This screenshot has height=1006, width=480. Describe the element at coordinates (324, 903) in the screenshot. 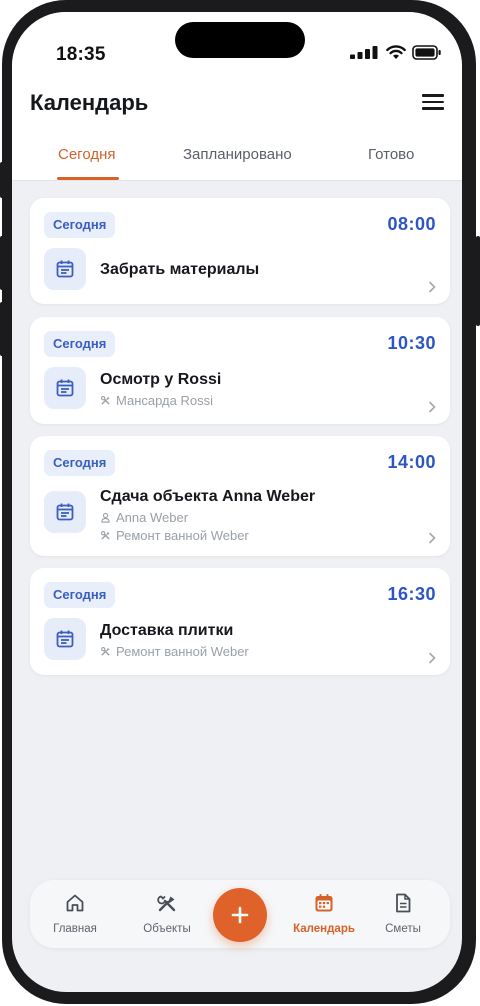

I see `calendar-icon` at that location.